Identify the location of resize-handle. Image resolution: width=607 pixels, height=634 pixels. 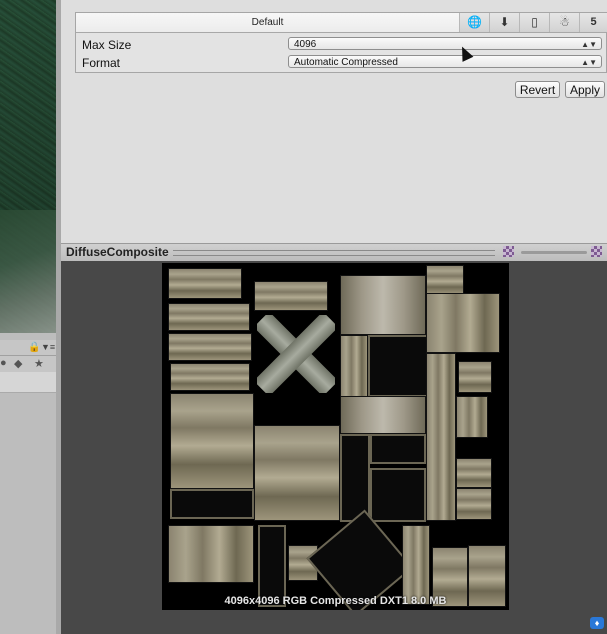
(334, 253).